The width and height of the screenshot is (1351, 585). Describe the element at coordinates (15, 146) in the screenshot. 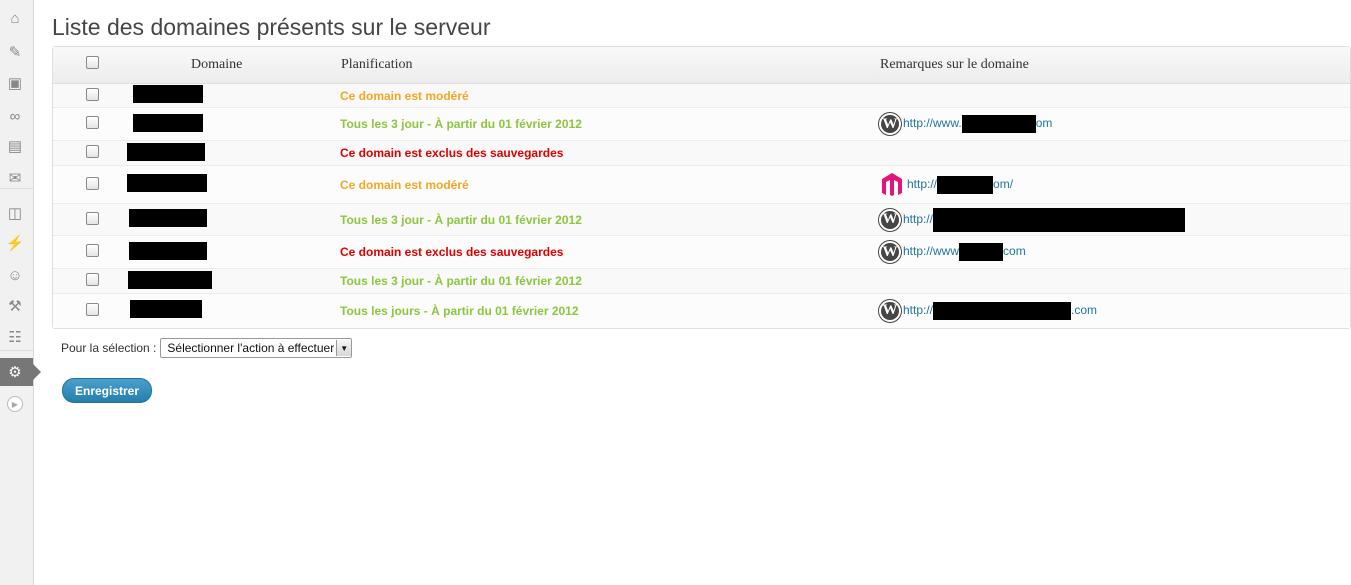

I see `pages-icon: ▤` at that location.